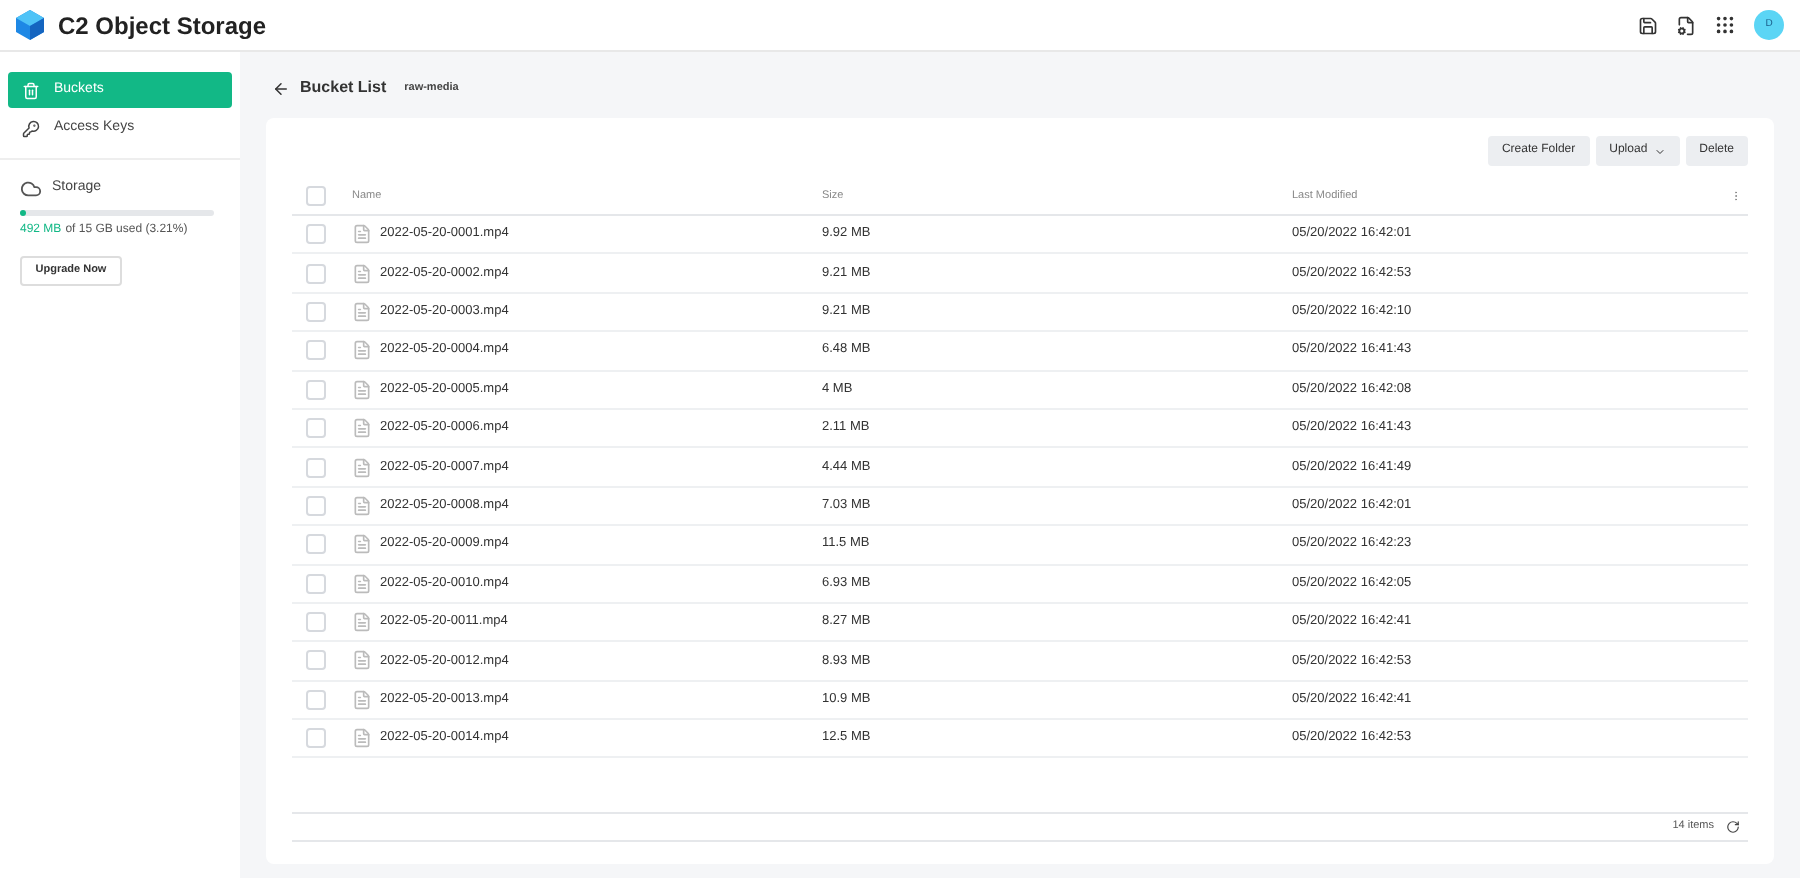  What do you see at coordinates (1686, 25) in the screenshot?
I see `file-settings-icon` at bounding box center [1686, 25].